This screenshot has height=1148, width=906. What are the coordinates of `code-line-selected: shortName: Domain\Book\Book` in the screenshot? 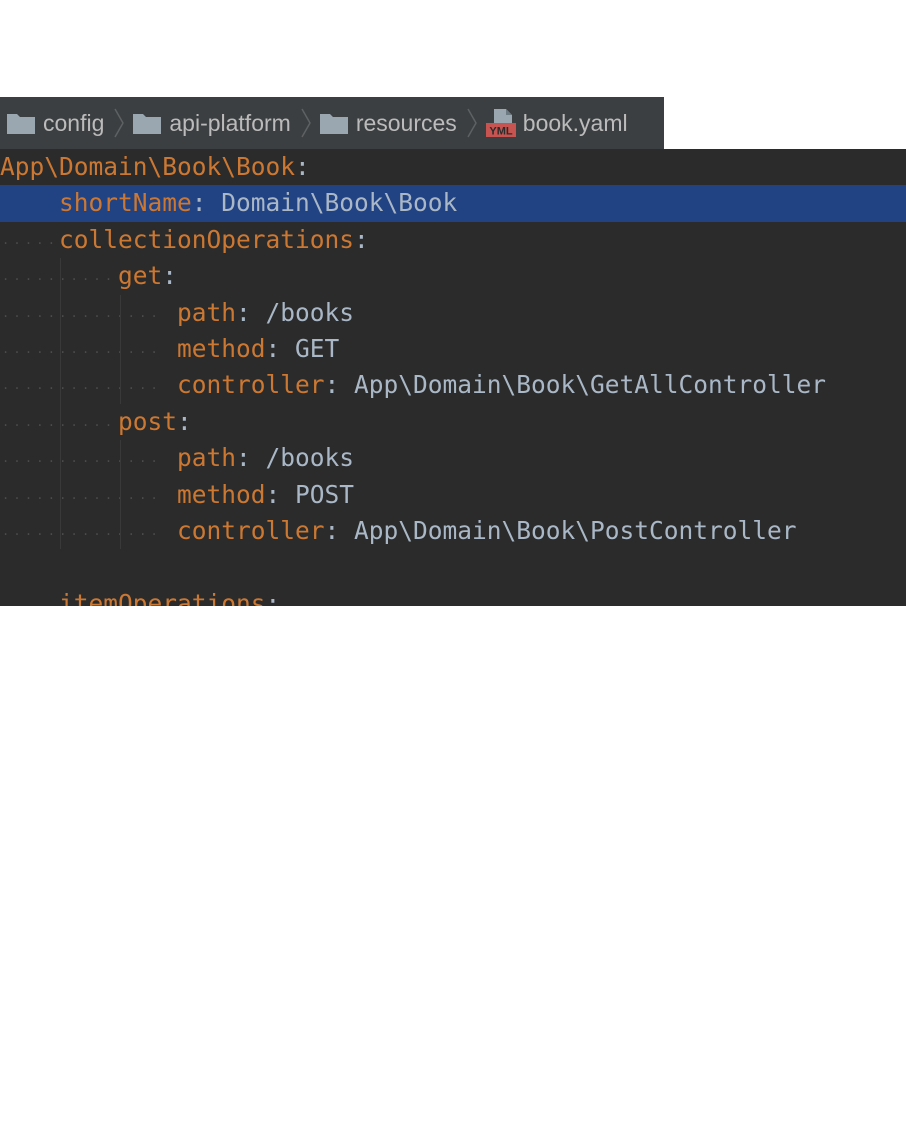 It's located at (453, 203).